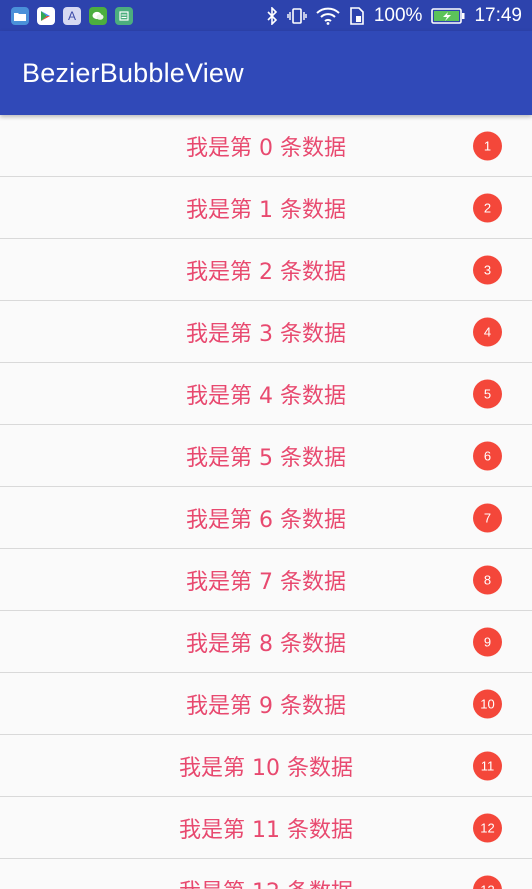 This screenshot has width=532, height=889. Describe the element at coordinates (487, 579) in the screenshot. I see `unread-badge: 8` at that location.